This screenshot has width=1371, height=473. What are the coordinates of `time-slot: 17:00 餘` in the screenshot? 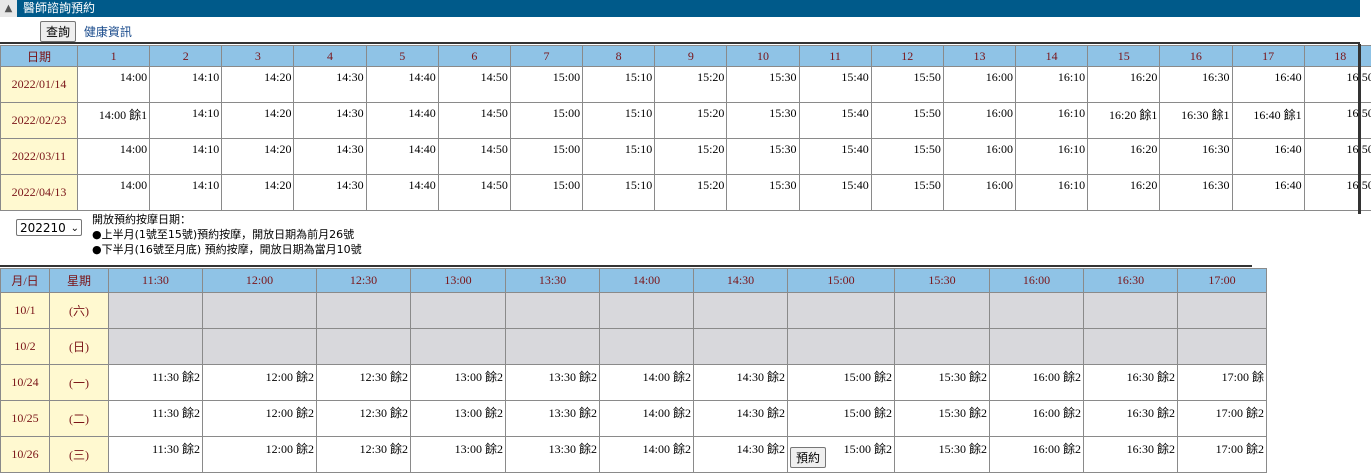 It's located at (1222, 383).